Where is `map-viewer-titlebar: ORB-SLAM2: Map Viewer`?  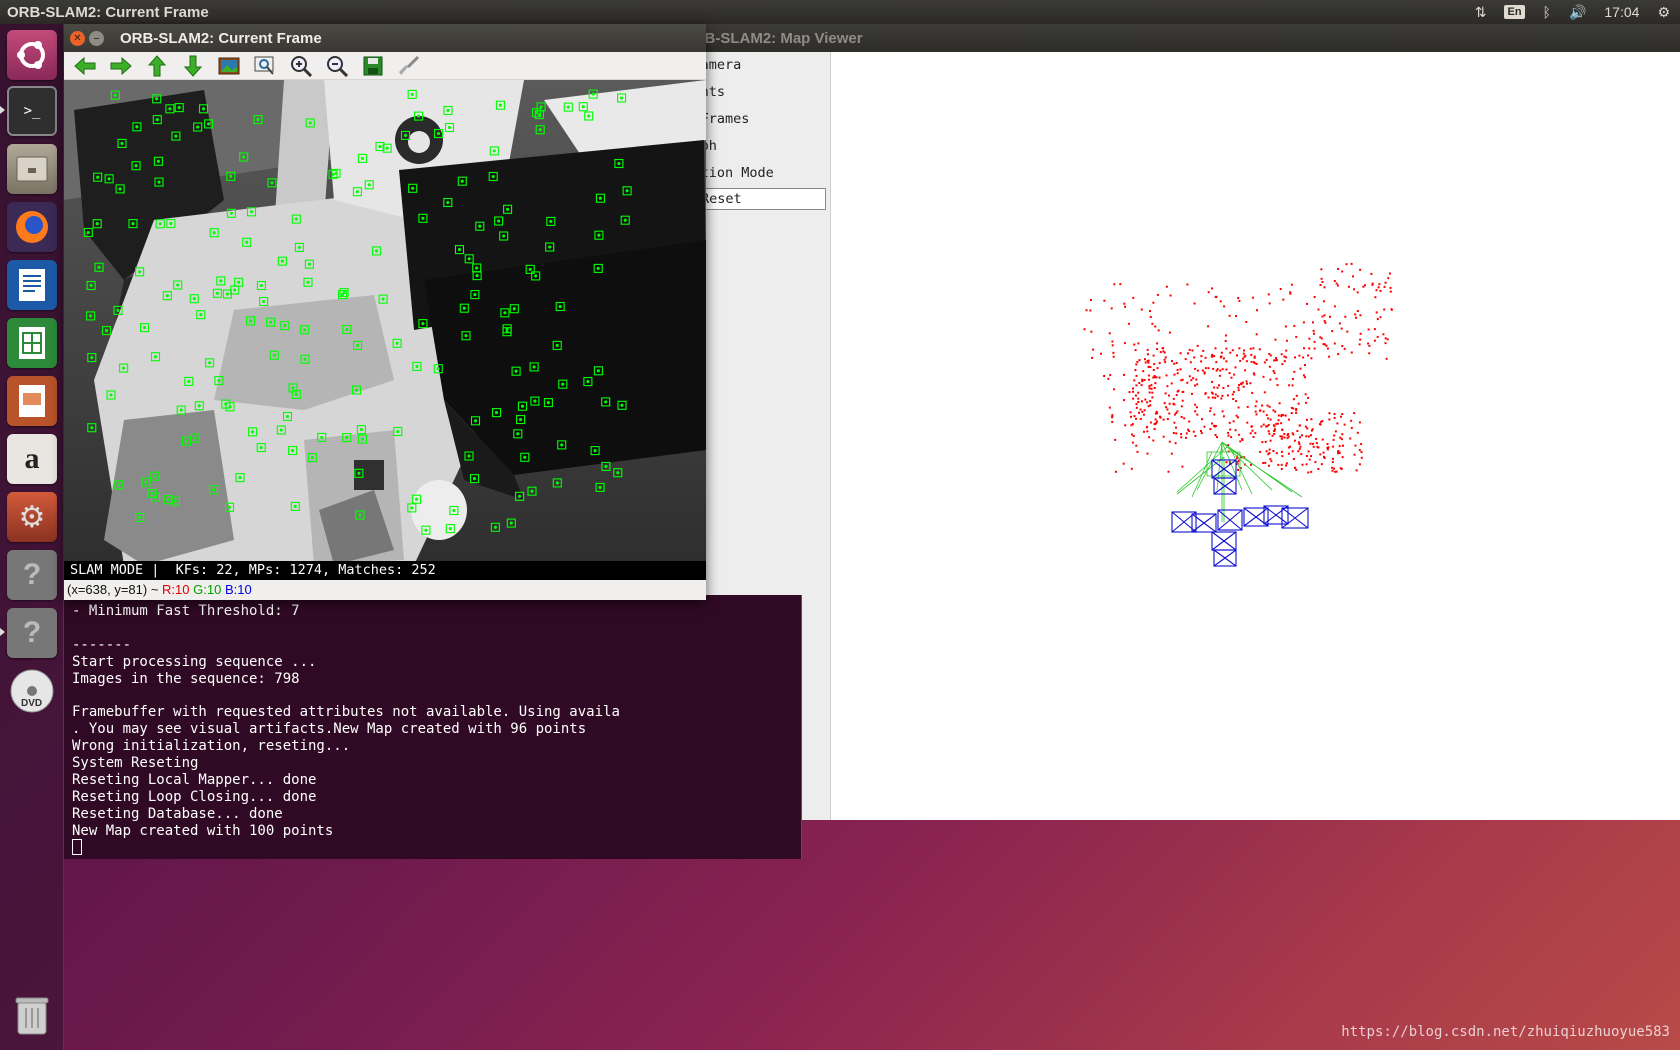
map-viewer-titlebar: ORB-SLAM2: Map Viewer is located at coordinates (1169, 38).